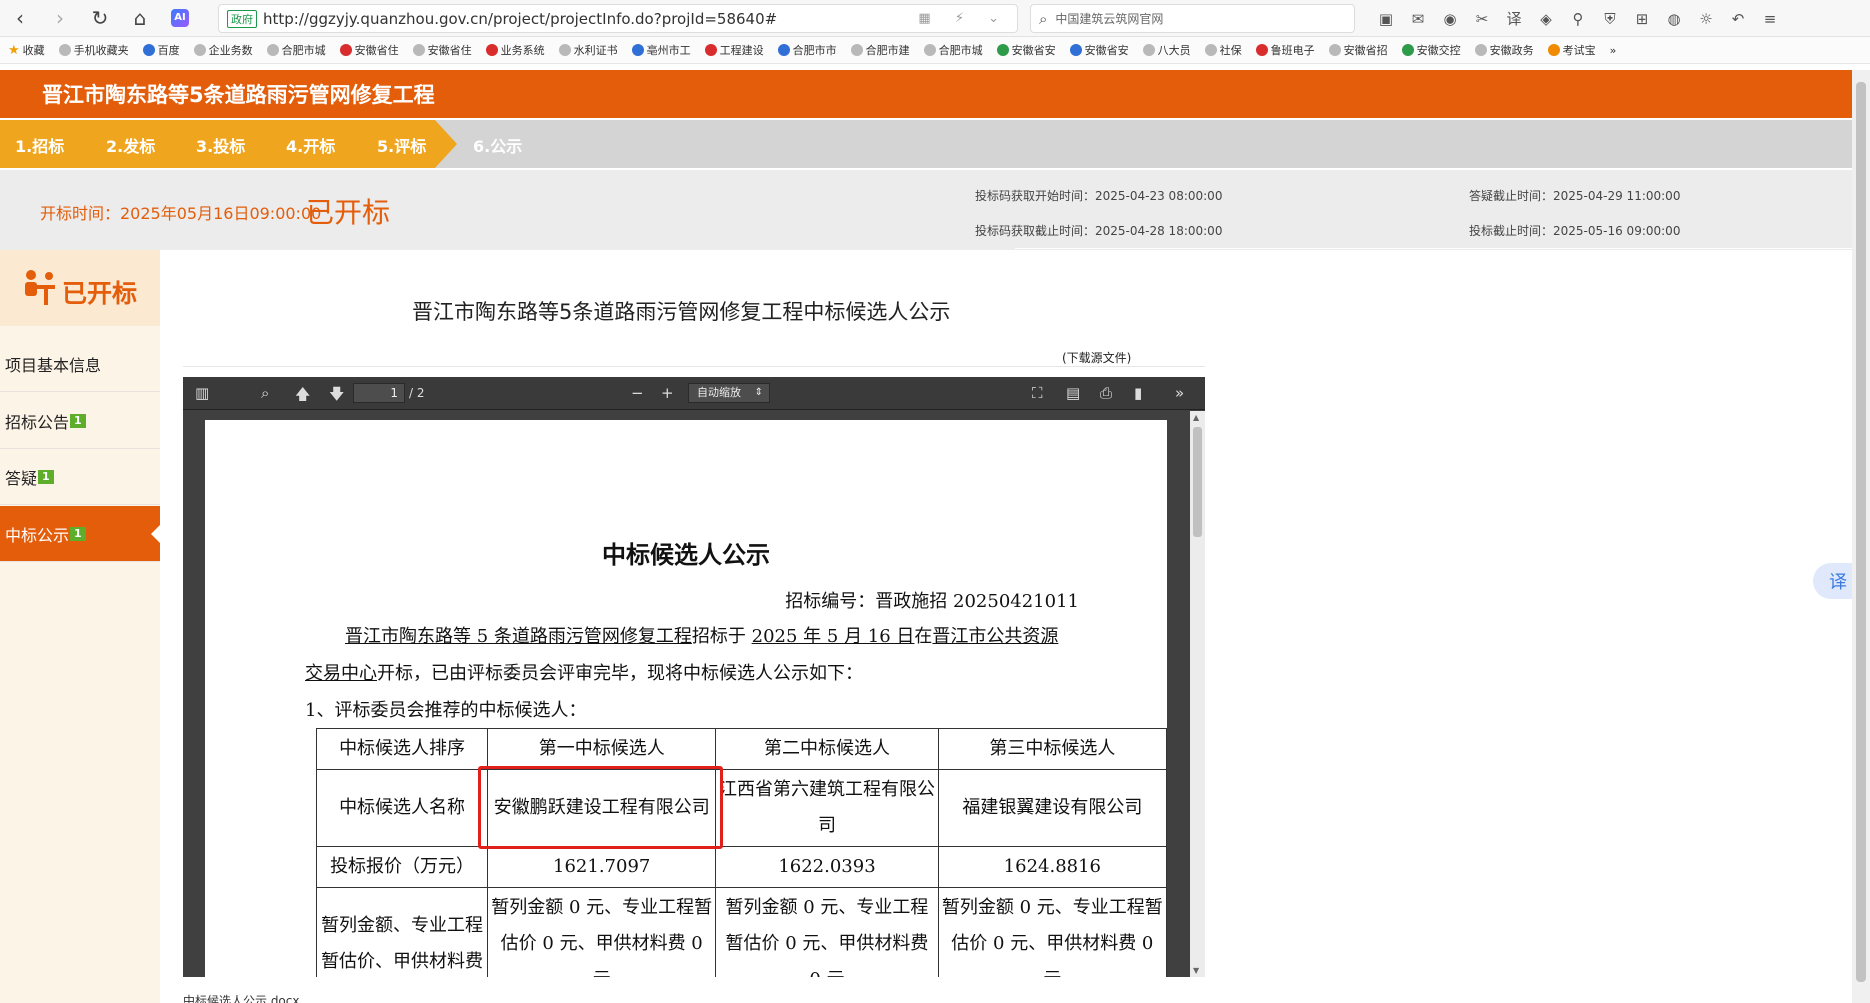  What do you see at coordinates (1482, 18) in the screenshot?
I see `scissors-icon: ✂` at bounding box center [1482, 18].